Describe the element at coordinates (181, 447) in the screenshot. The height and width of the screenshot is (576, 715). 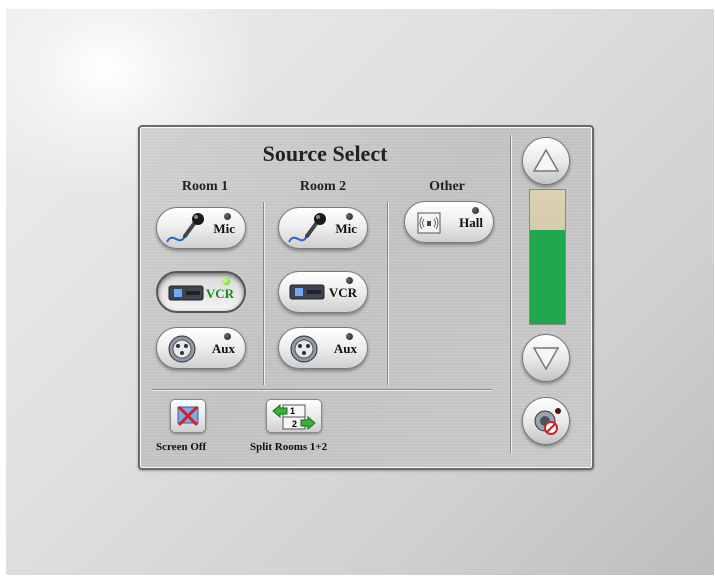
I see `screen-off-label: Screen Off` at that location.